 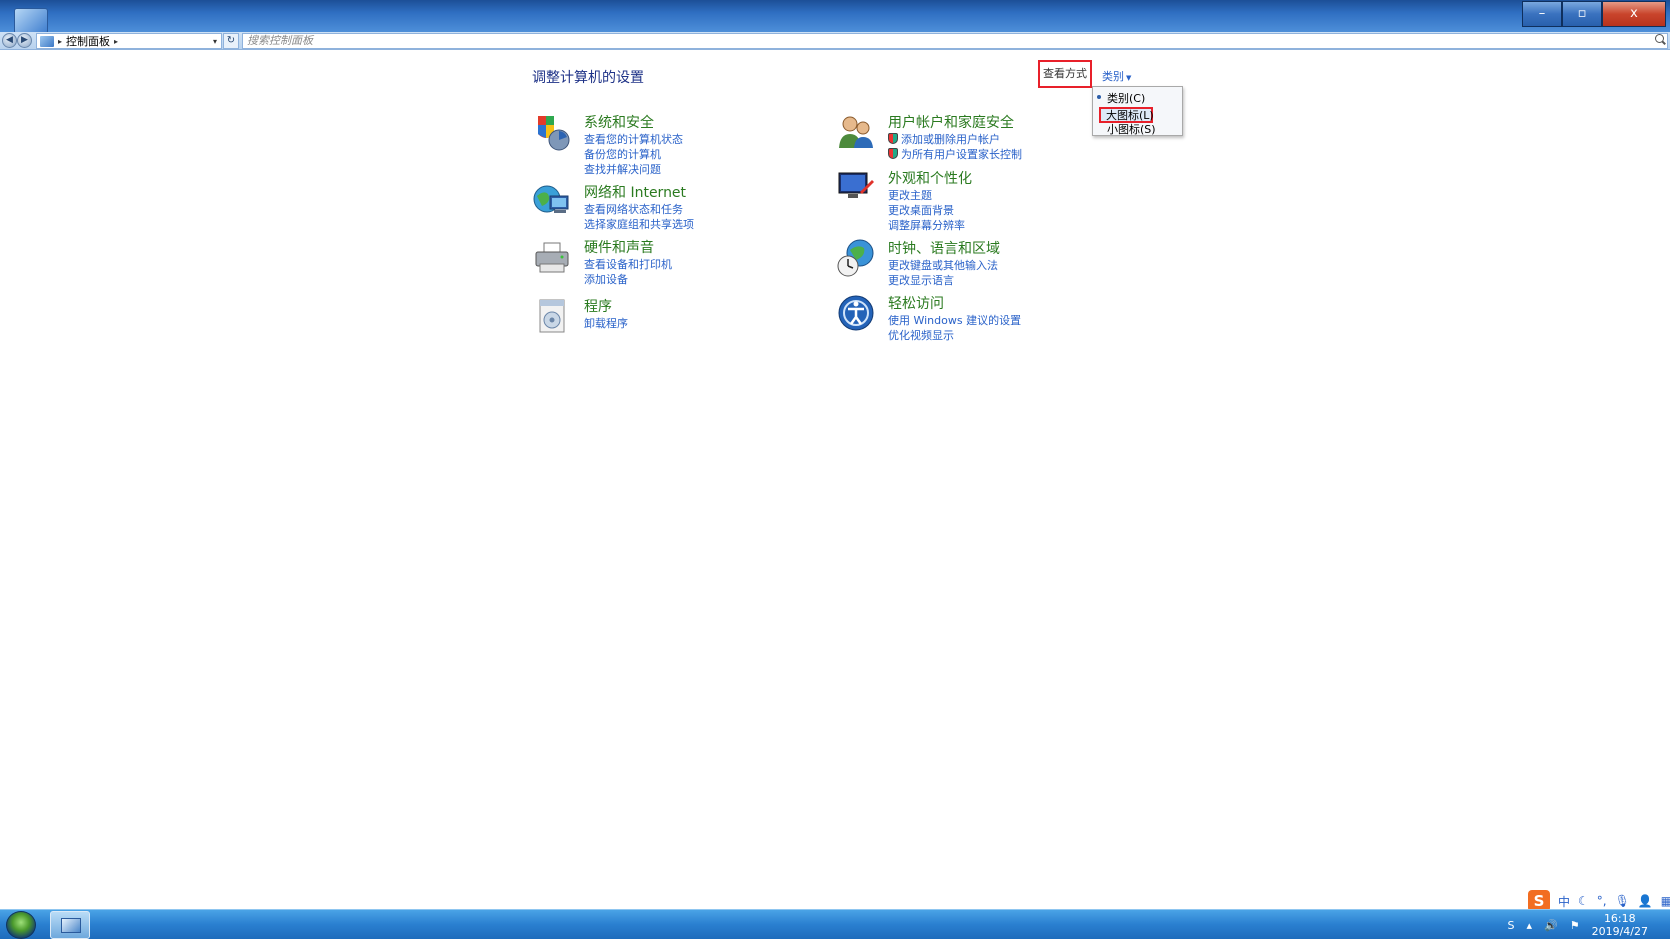 I want to click on sogou-tray-icon: S, so click(x=1511, y=925).